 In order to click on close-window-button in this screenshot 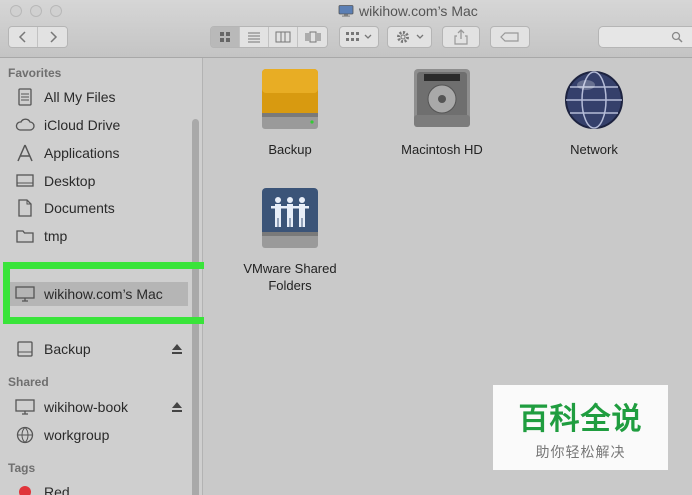, I will do `click(16, 11)`.